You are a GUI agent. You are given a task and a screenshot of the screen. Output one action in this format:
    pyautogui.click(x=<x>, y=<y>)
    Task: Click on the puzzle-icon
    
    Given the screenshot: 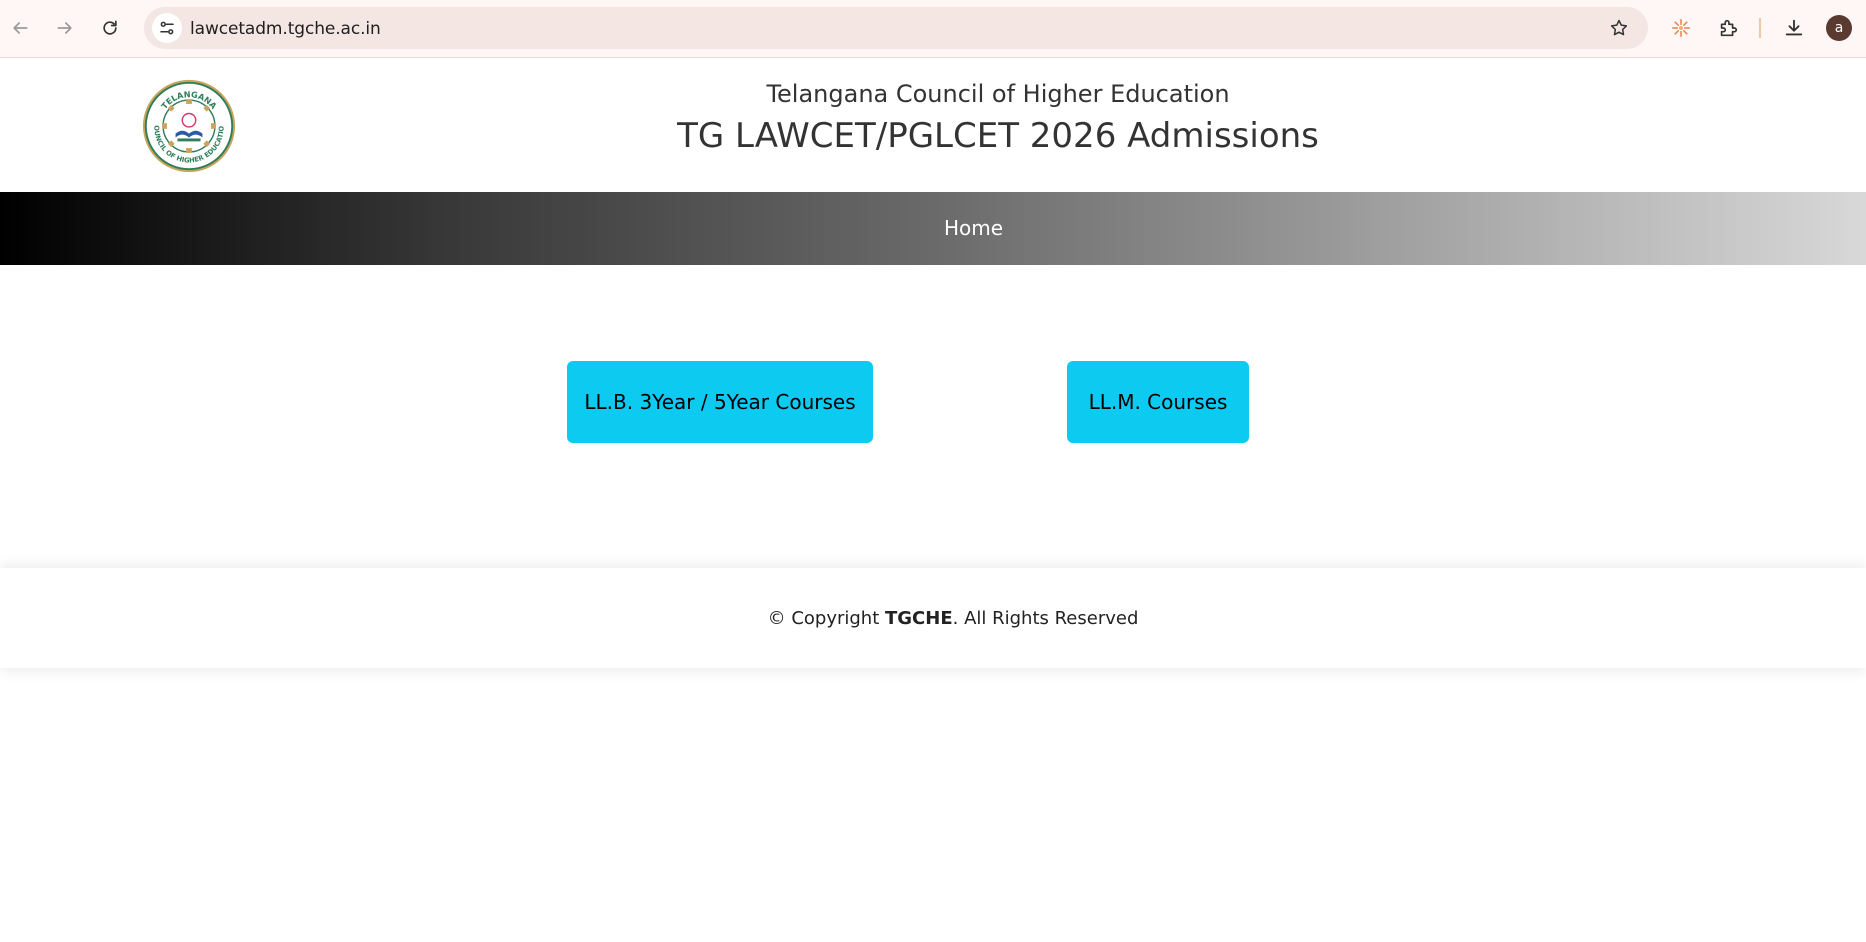 What is the action you would take?
    pyautogui.click(x=1729, y=28)
    